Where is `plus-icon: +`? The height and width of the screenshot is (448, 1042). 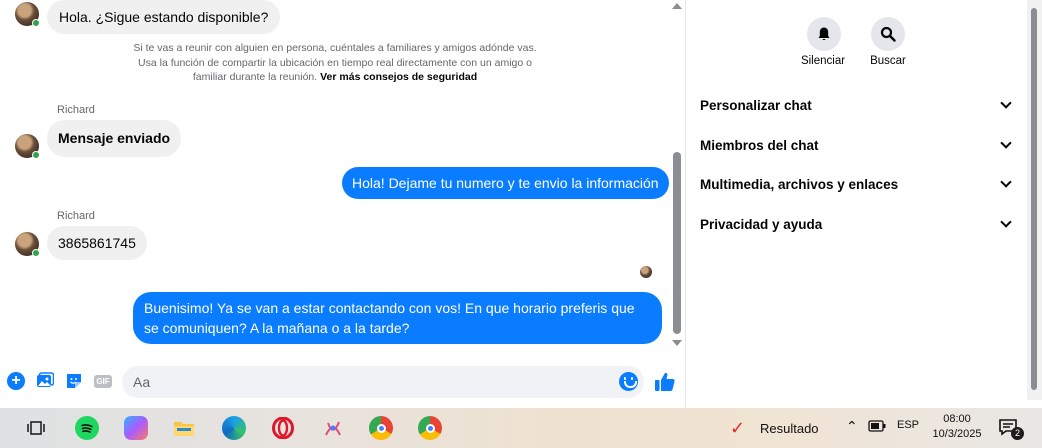 plus-icon: + is located at coordinates (16, 381).